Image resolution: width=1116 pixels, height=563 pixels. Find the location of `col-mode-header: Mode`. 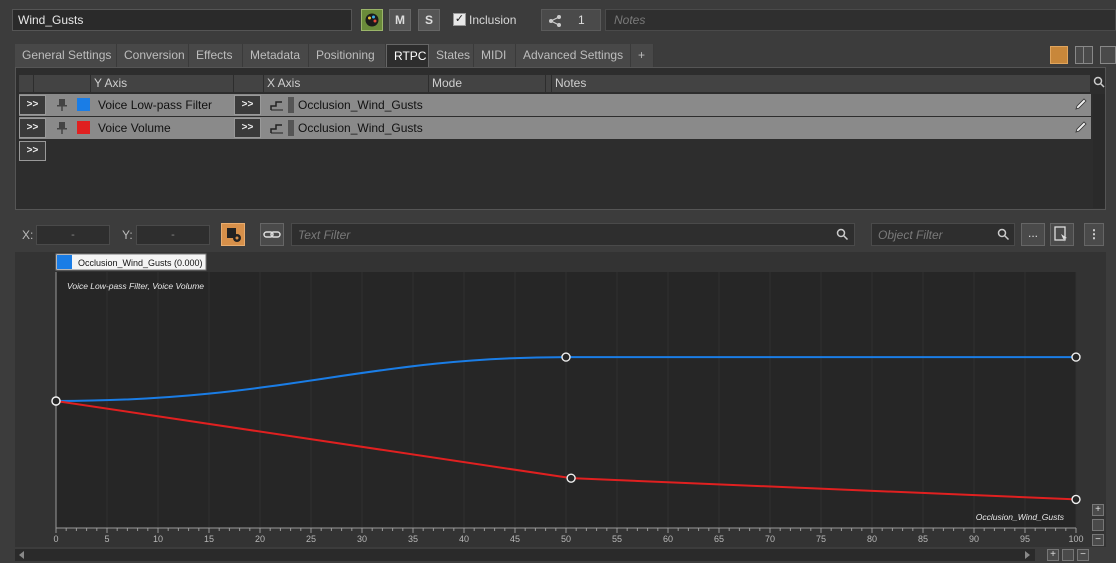

col-mode-header: Mode is located at coordinates (487, 83).